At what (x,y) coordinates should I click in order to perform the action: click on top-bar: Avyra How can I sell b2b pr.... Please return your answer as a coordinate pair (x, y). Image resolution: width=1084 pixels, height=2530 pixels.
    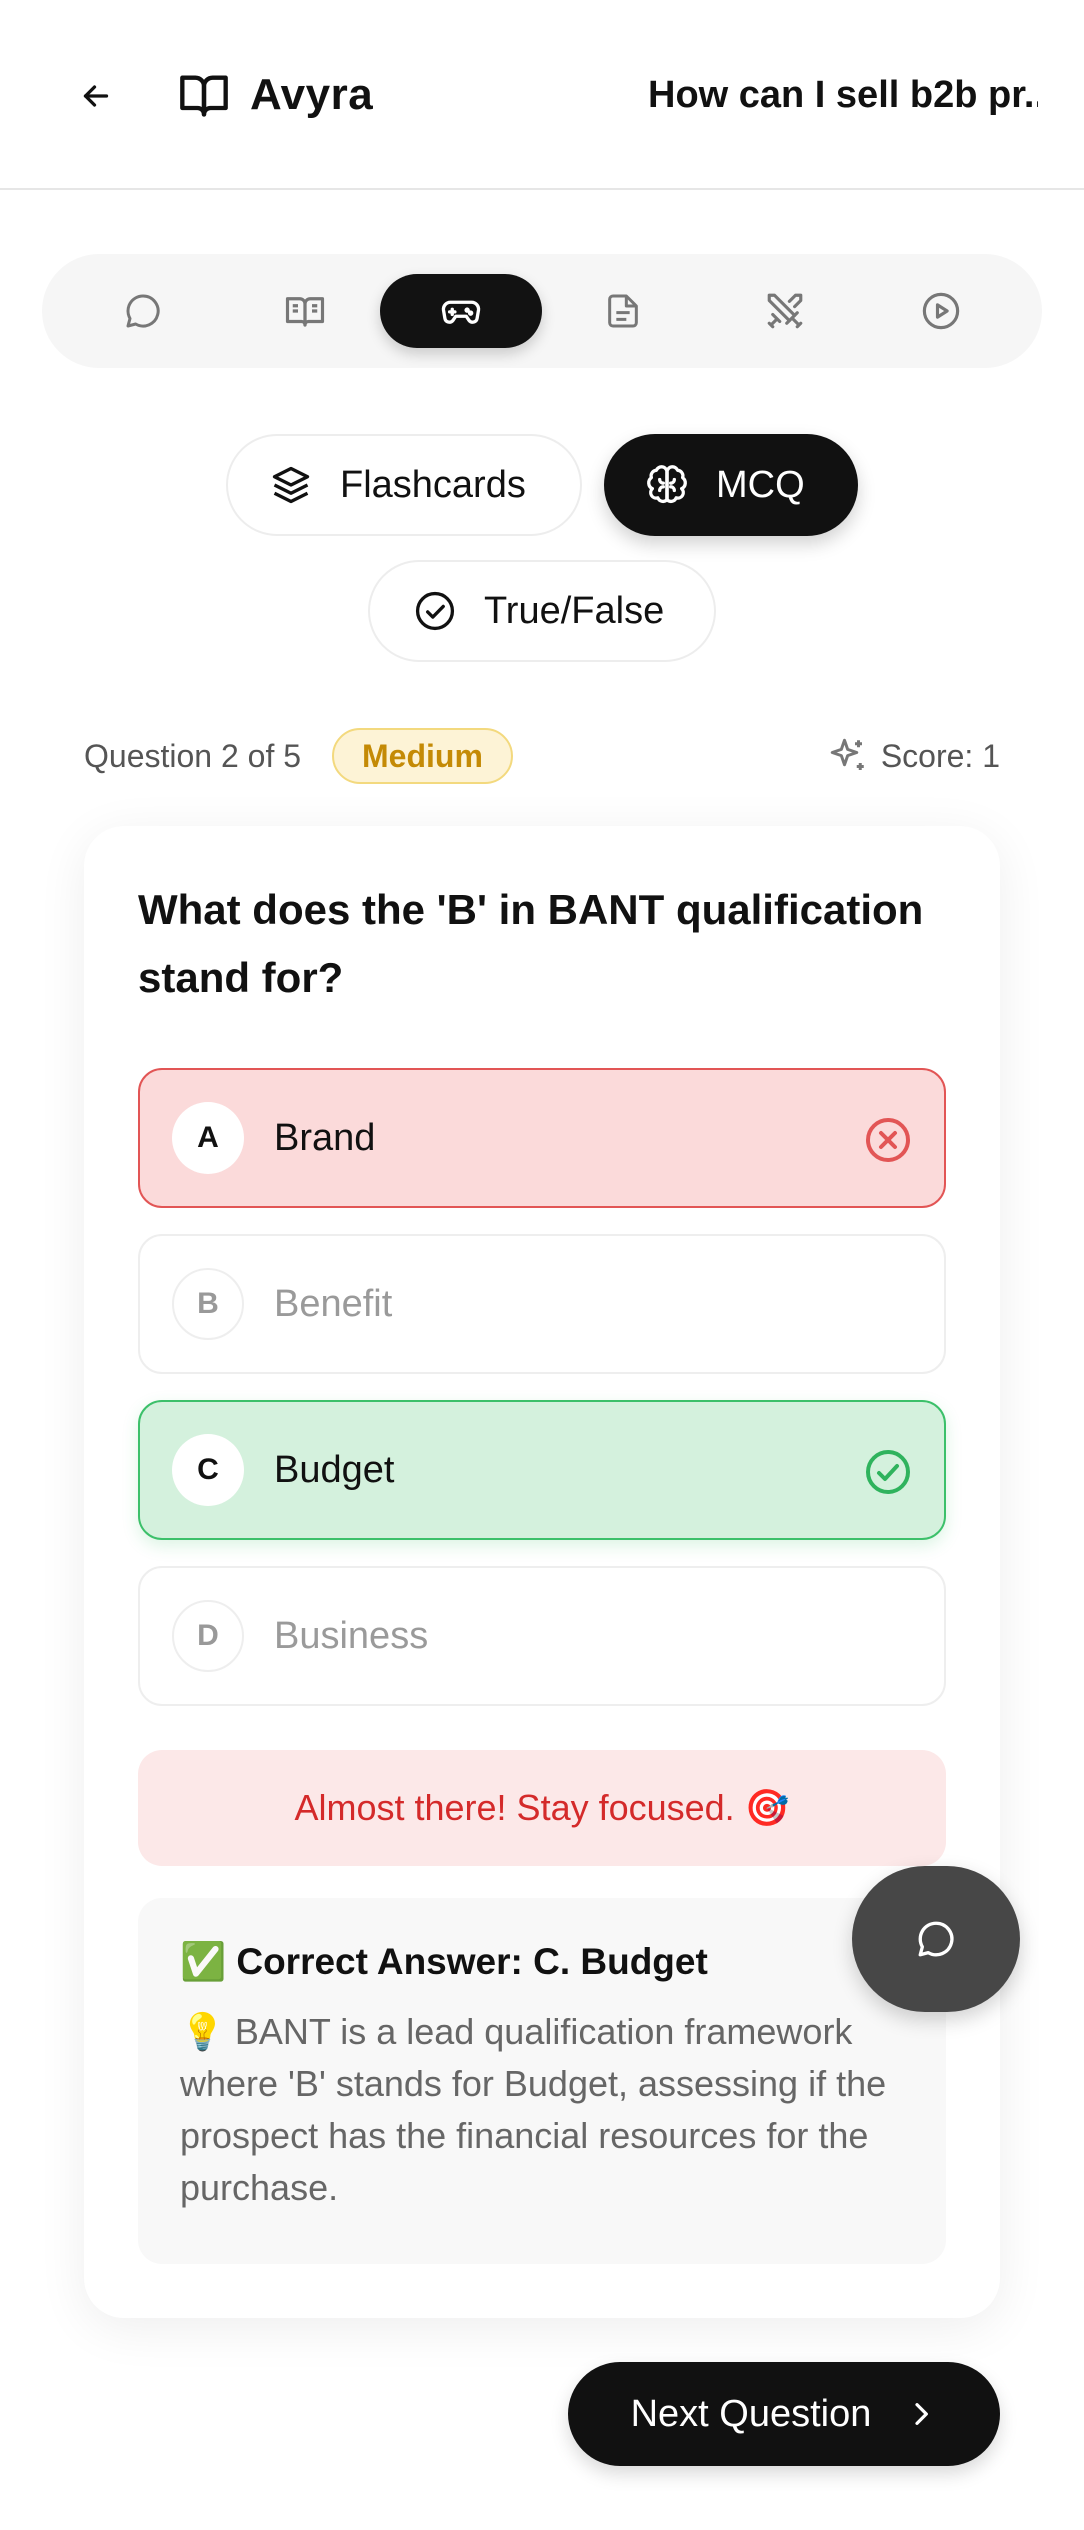
    Looking at the image, I should click on (542, 95).